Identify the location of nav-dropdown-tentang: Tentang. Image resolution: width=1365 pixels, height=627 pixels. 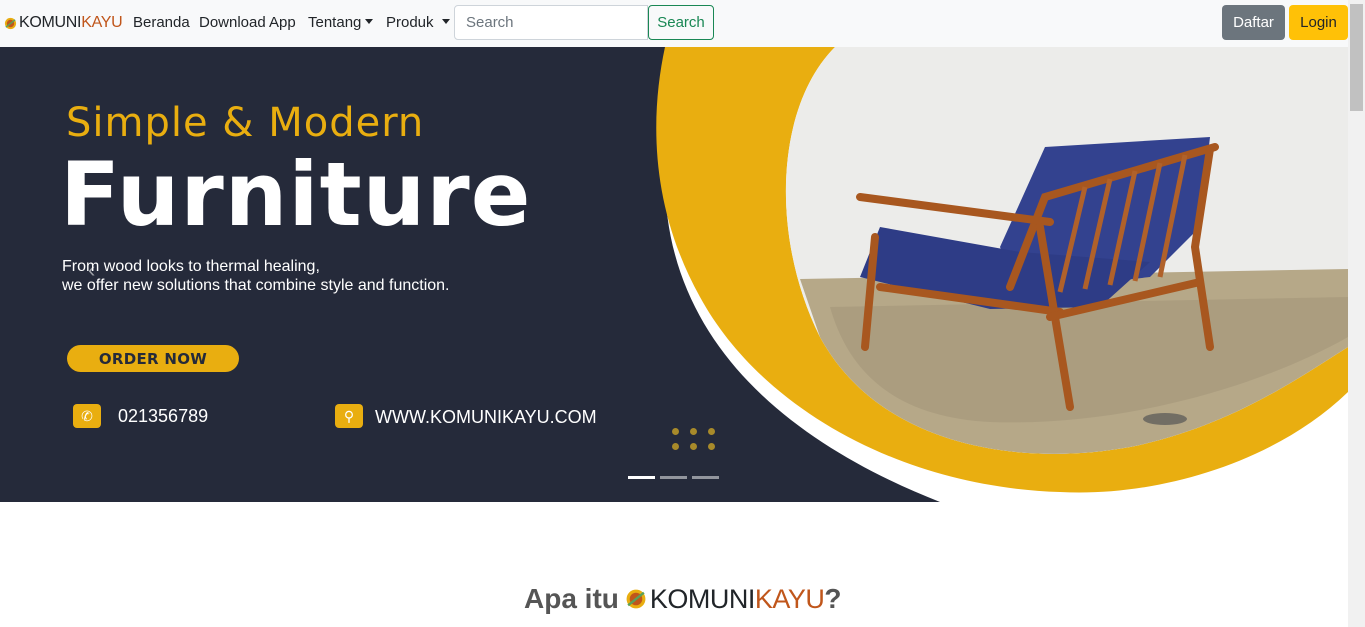
(341, 22).